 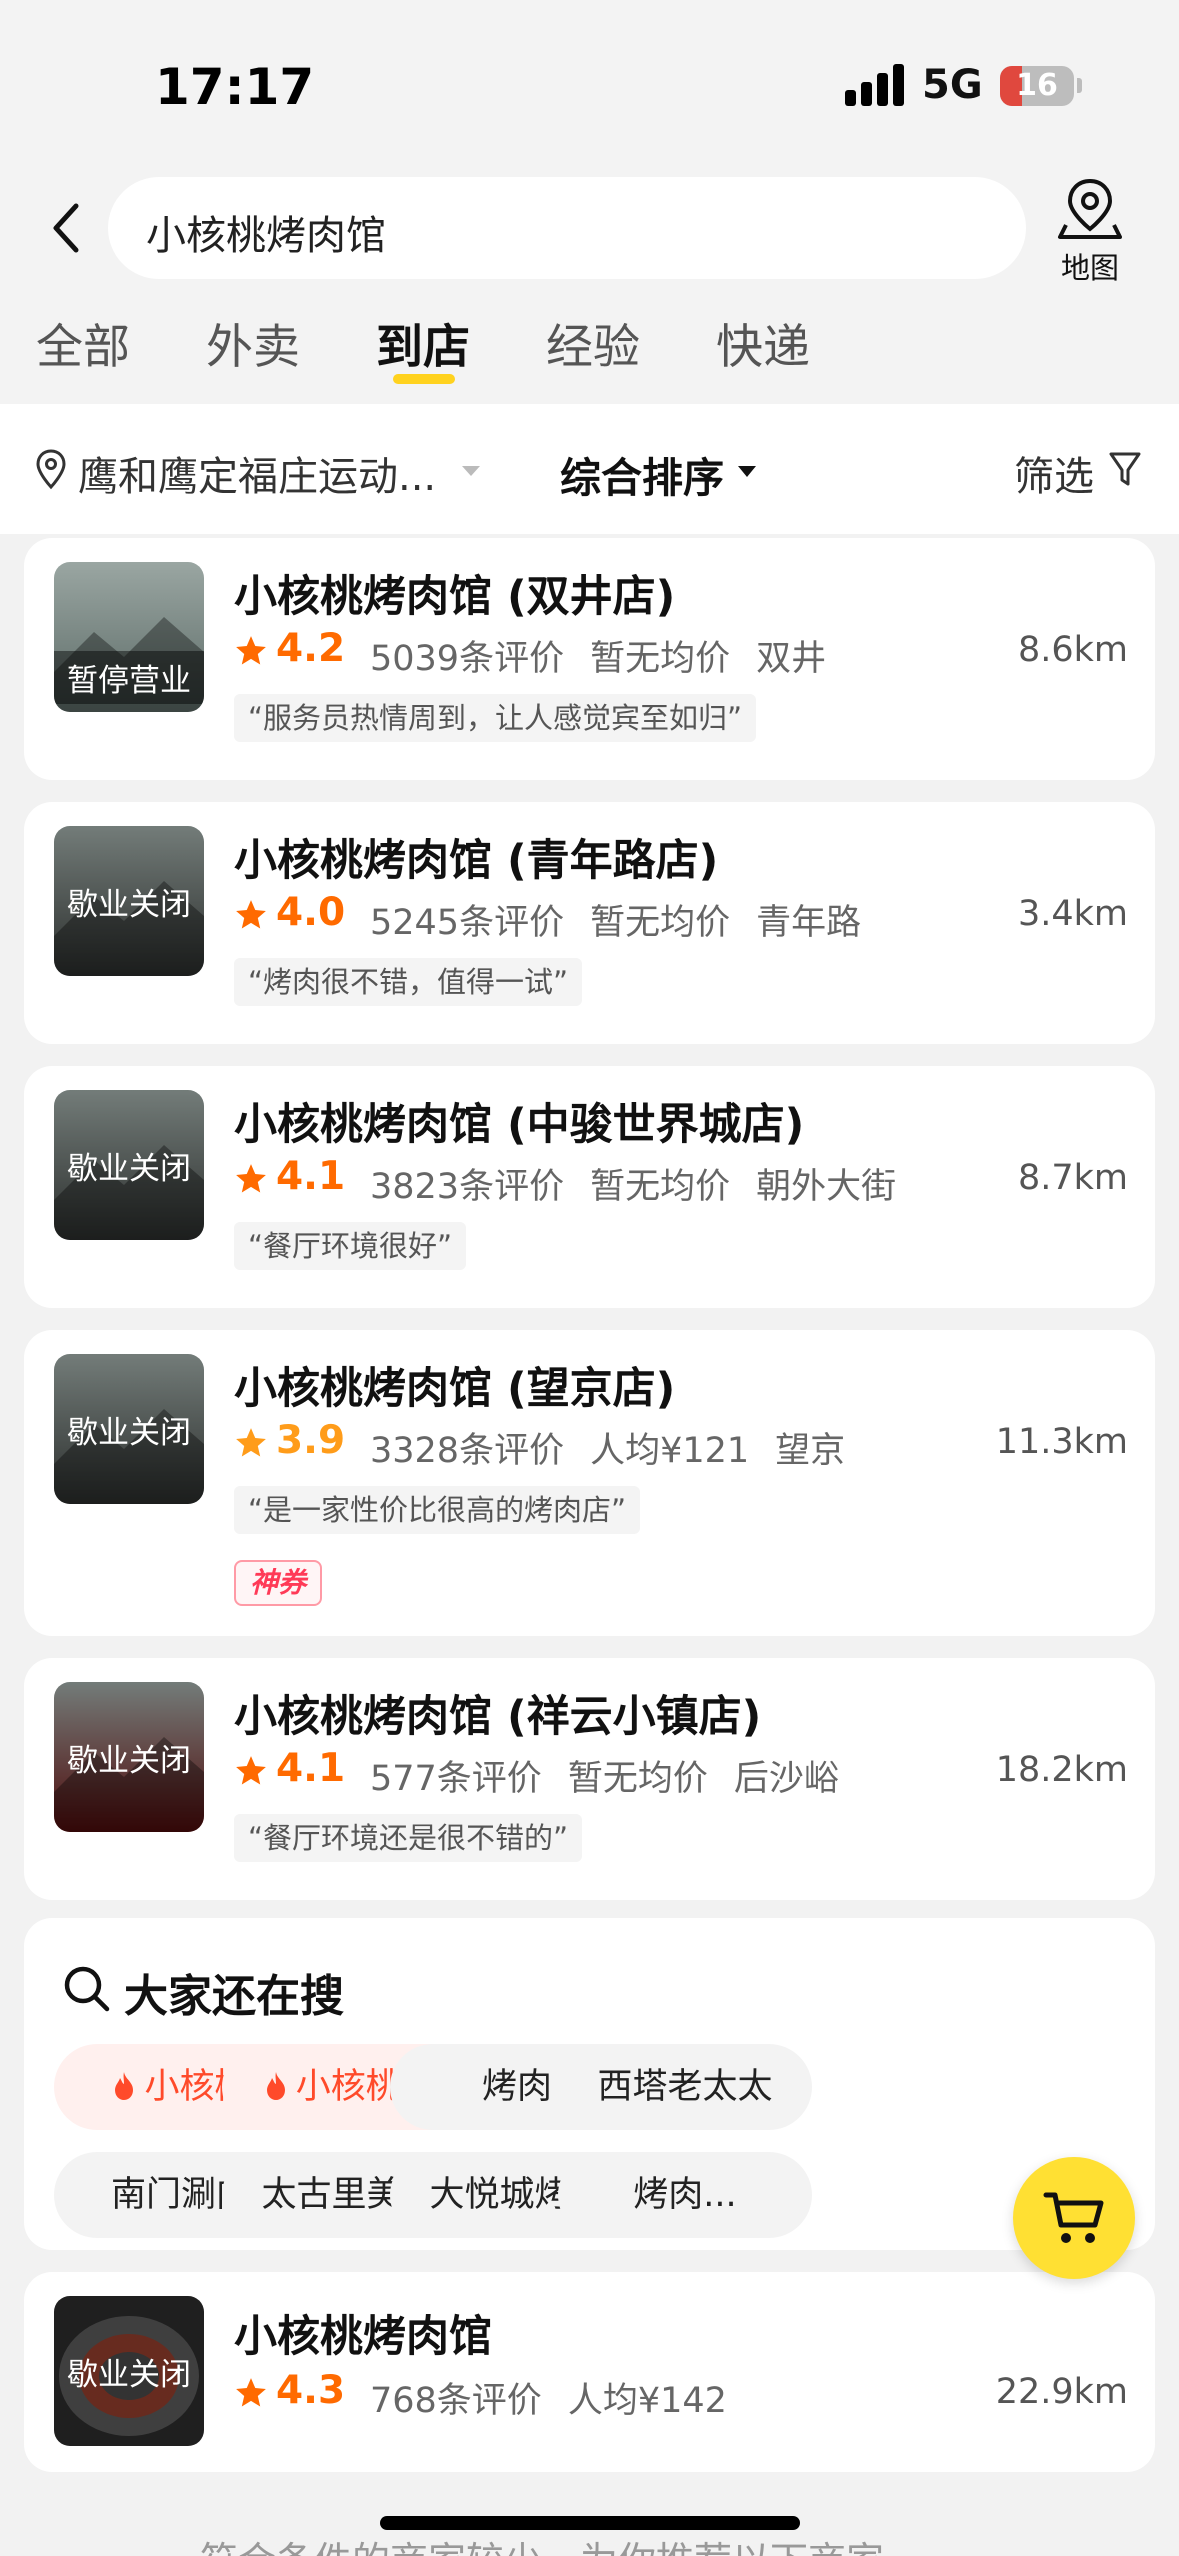 What do you see at coordinates (498, 1717) in the screenshot?
I see `shop-name: 小核桃烤肉馆 (祥云小镇店)` at bounding box center [498, 1717].